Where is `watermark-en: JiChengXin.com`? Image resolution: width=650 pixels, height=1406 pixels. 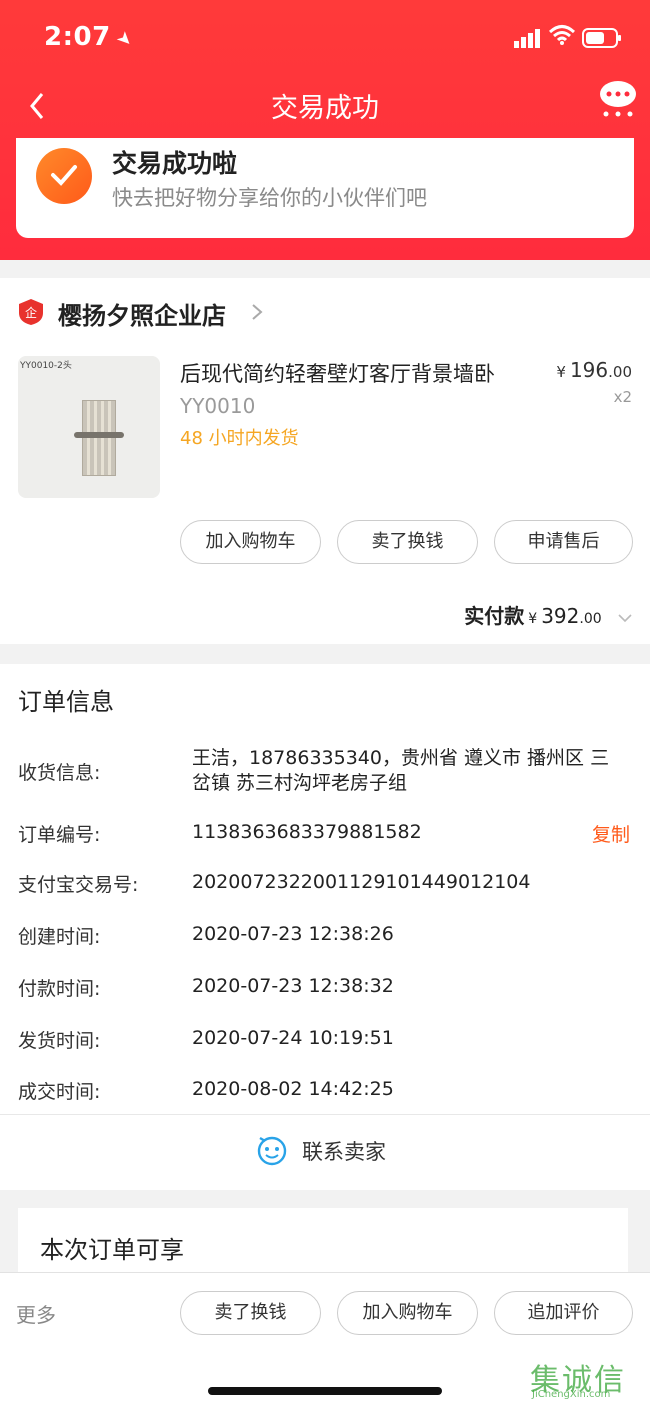
watermark-en: JiChengXin.com is located at coordinates (571, 1394).